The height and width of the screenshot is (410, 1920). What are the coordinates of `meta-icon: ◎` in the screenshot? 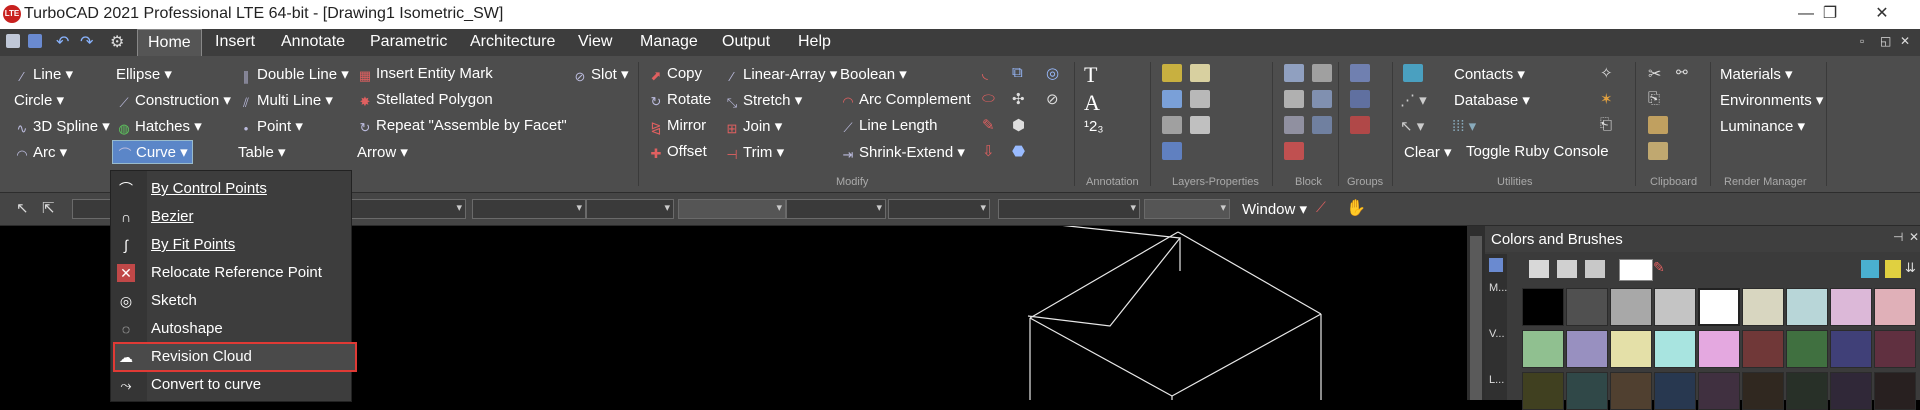 It's located at (1056, 73).